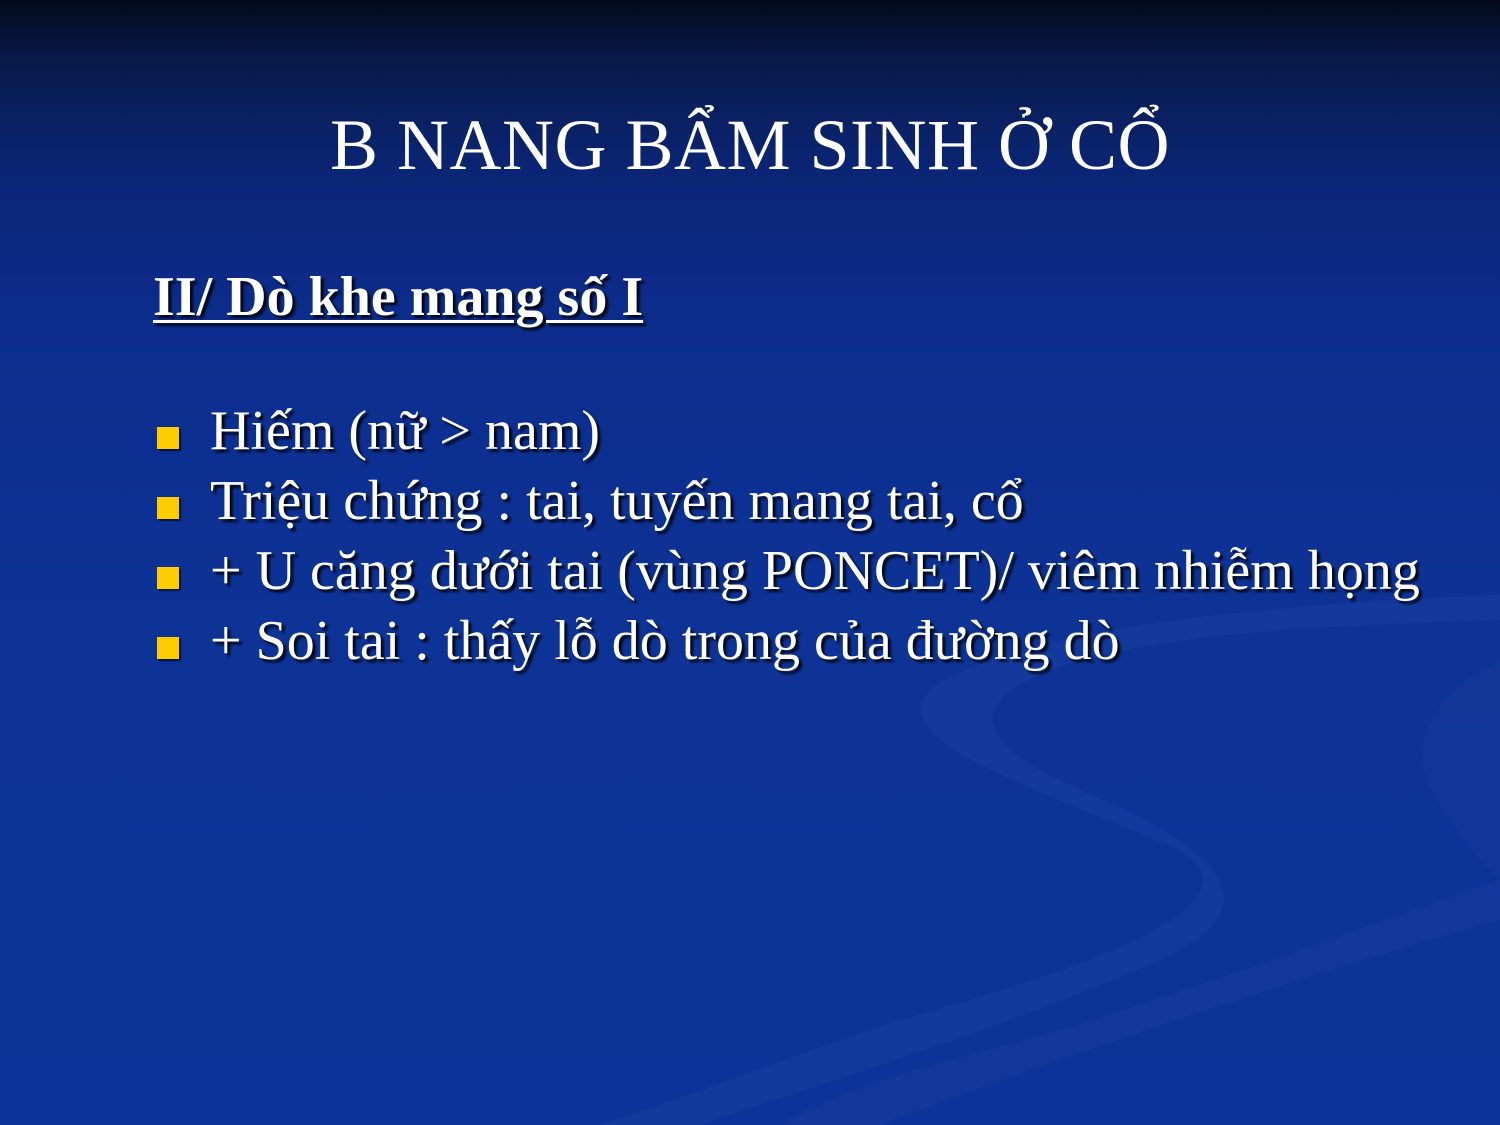 This screenshot has height=1125, width=1500. I want to click on bullet-item: Triệu chứng : tai, tuyến mang tai, cổ, so click(805, 501).